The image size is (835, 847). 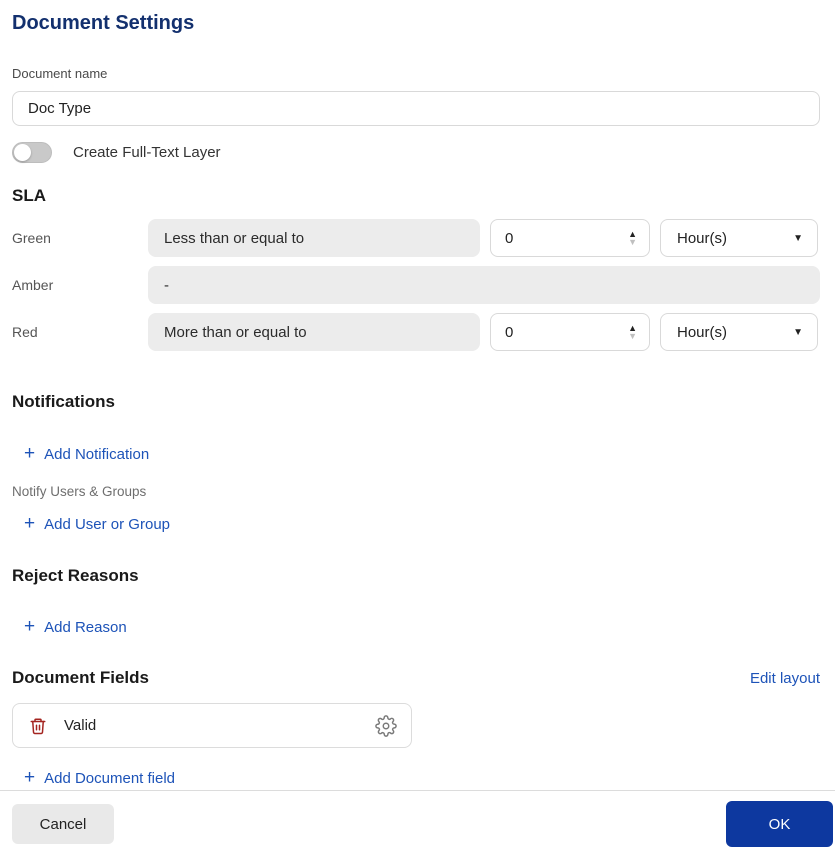 What do you see at coordinates (63, 824) in the screenshot?
I see `cancel-button: Cancel` at bounding box center [63, 824].